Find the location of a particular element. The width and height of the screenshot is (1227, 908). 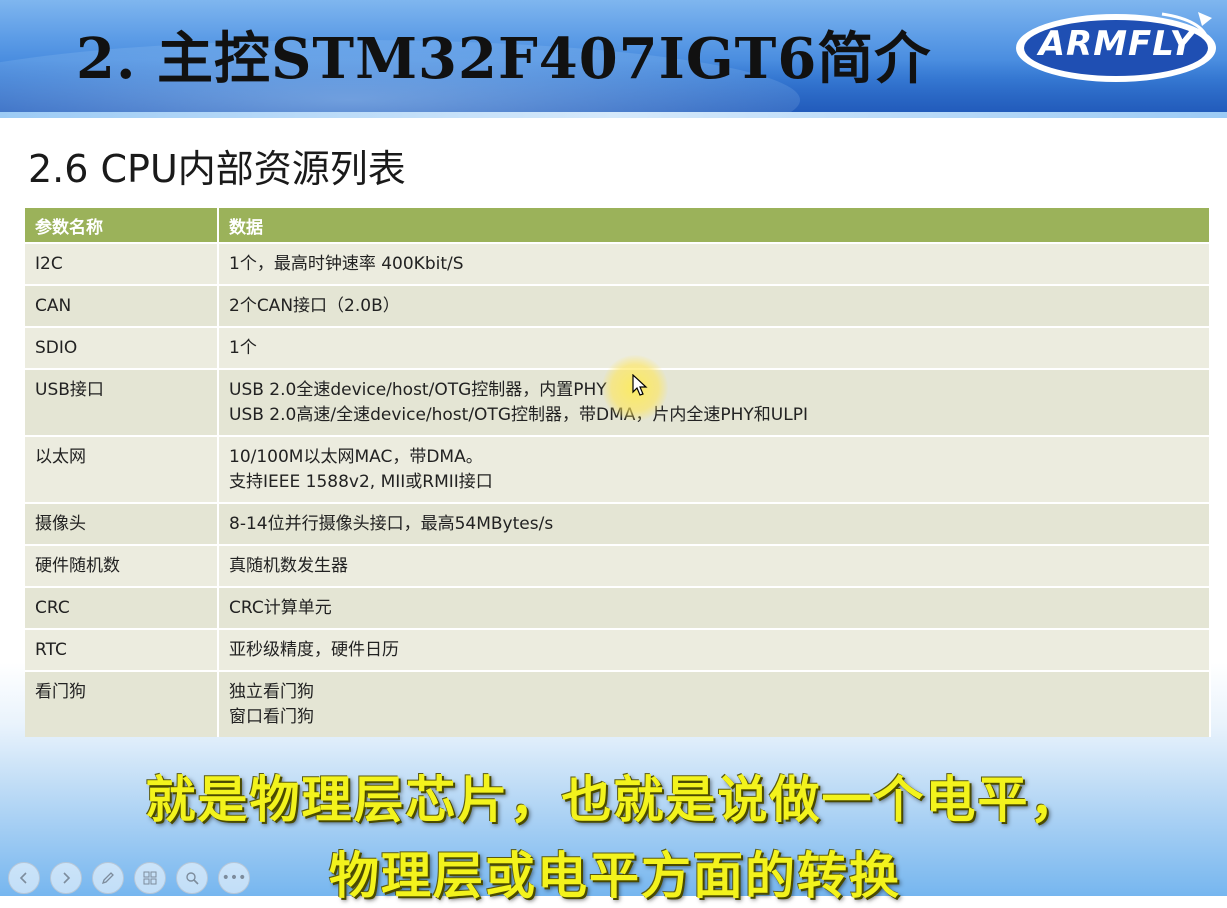

column-header-name: 参数名称 is located at coordinates (122, 225).